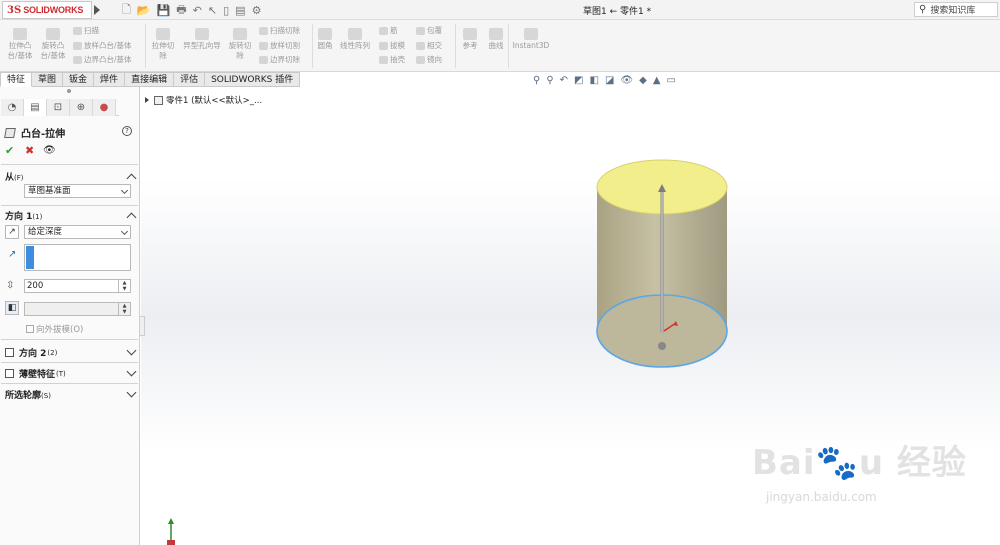 This screenshot has height=545, width=1000. I want to click on detailed-preview-eye-icon: 👁, so click(49, 150).